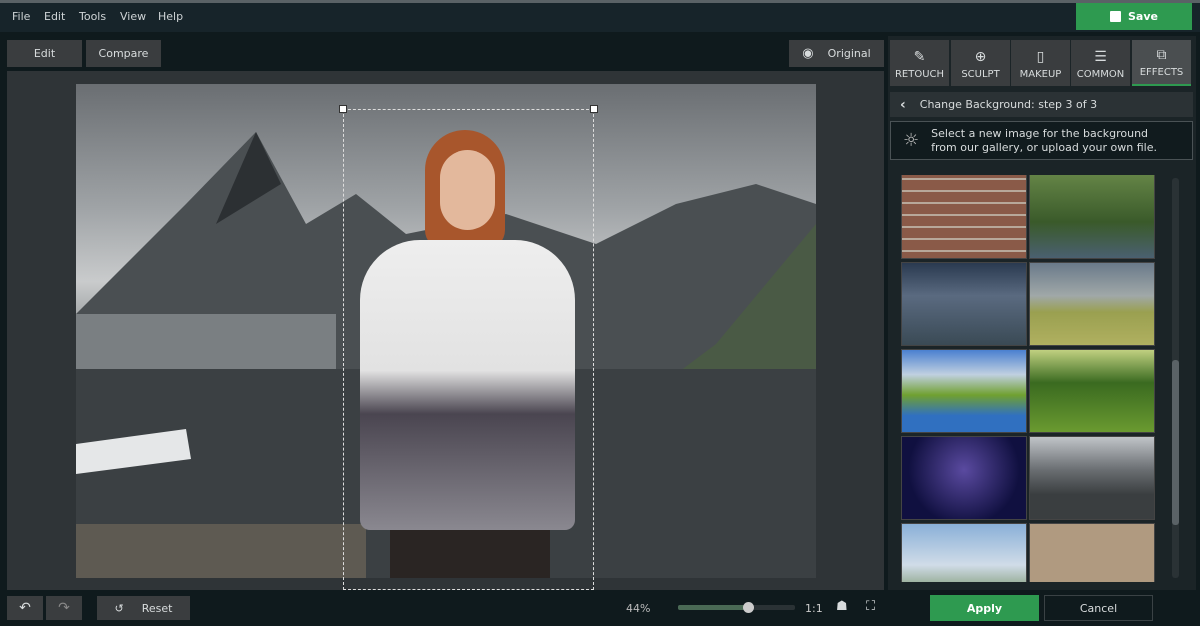  I want to click on person-pants, so click(470, 554).